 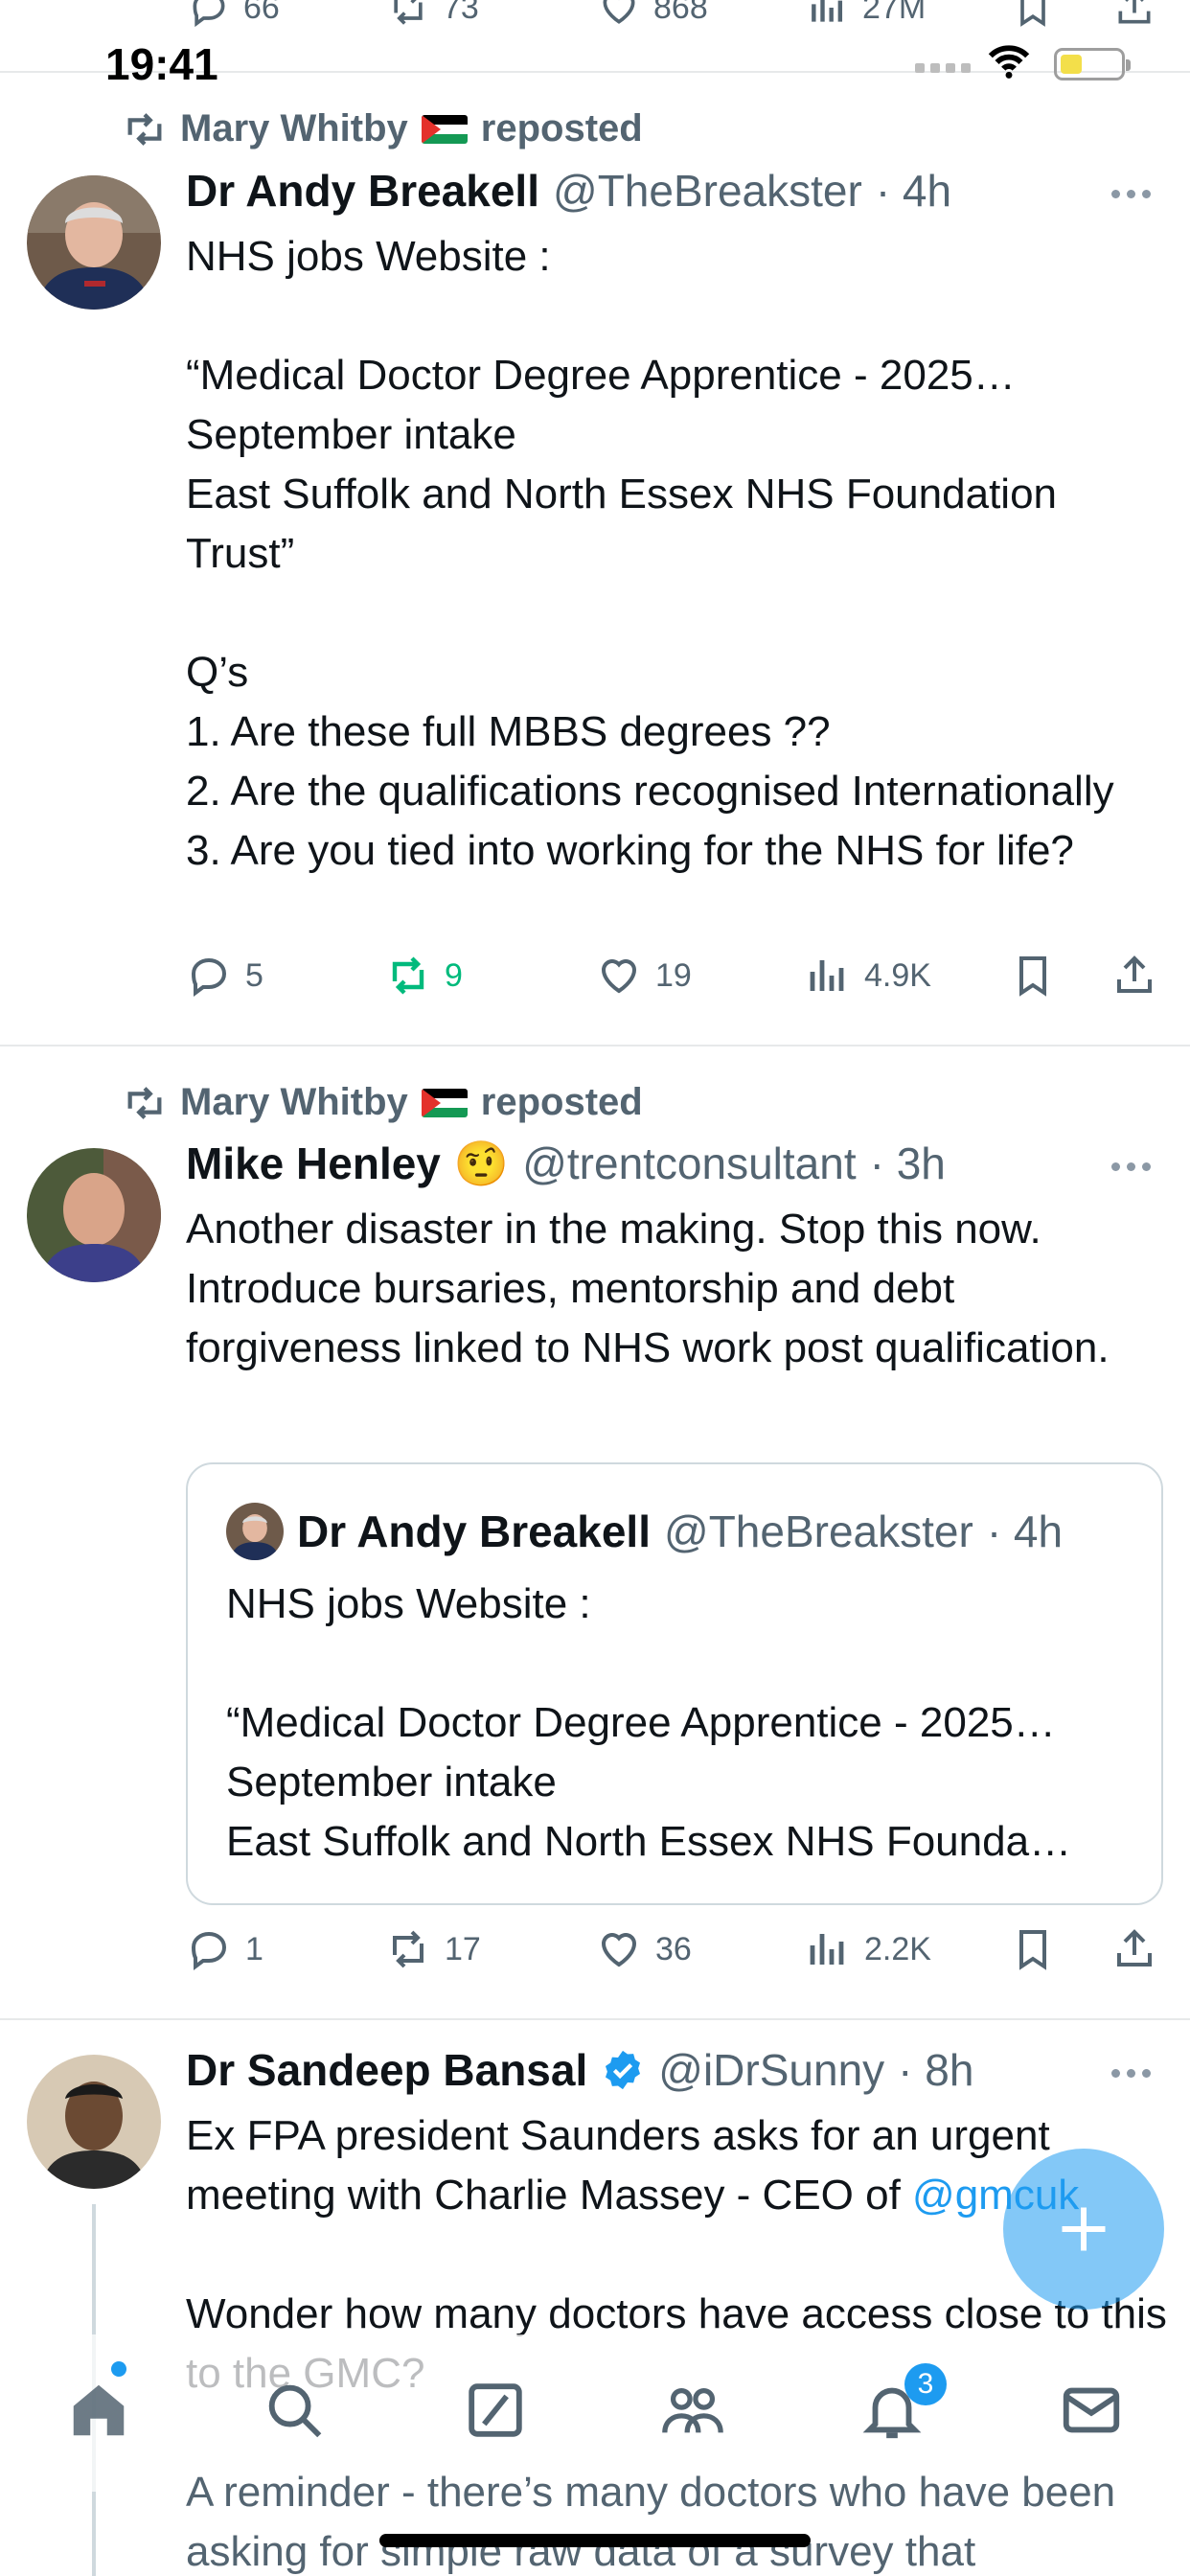 I want to click on reply-count: 1, so click(x=254, y=1948).